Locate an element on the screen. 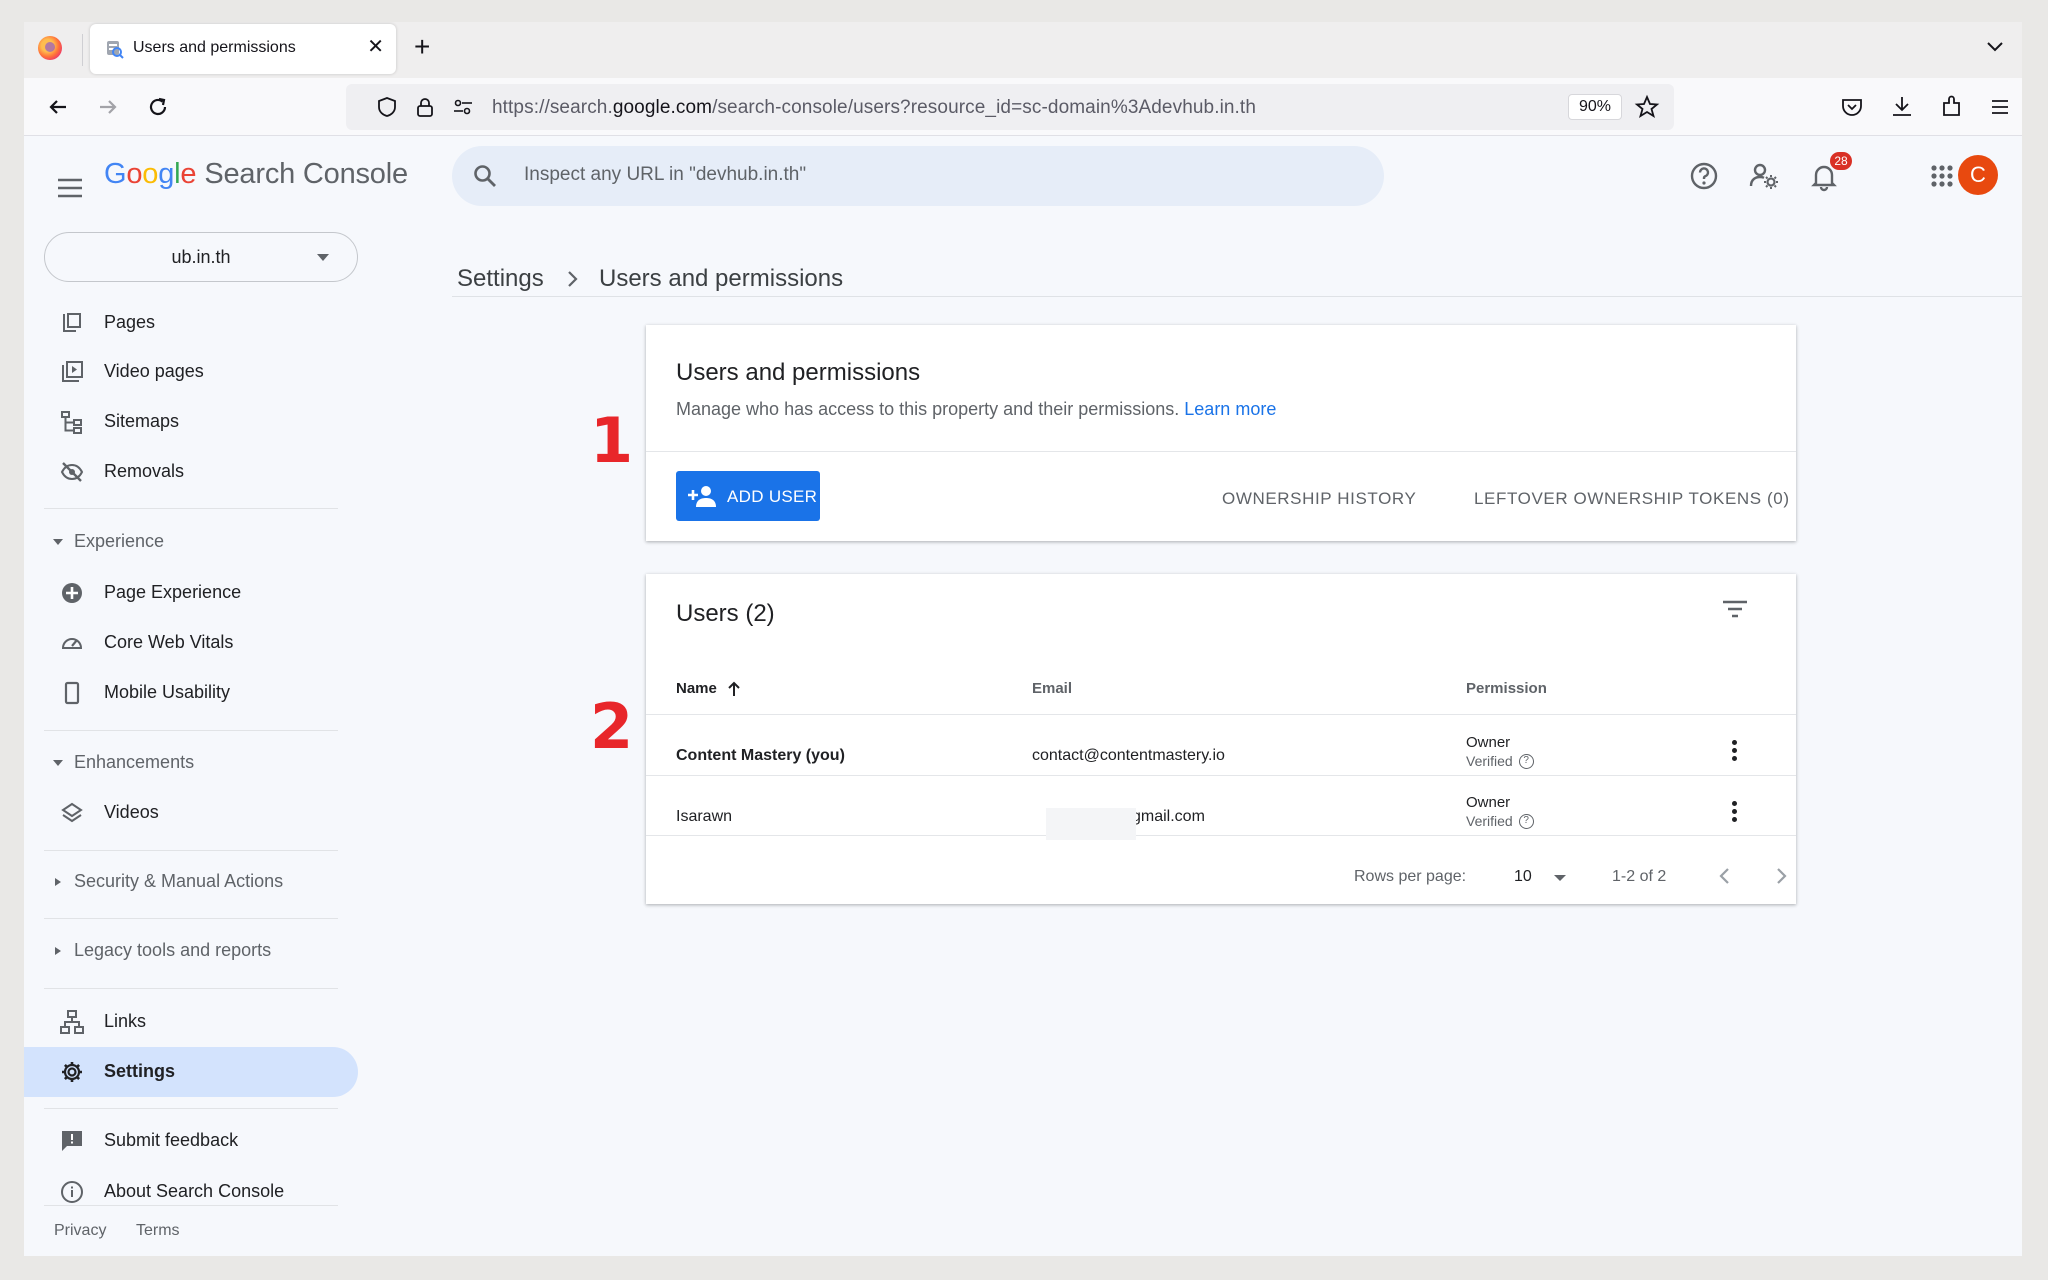 The height and width of the screenshot is (1280, 2048). reload-icon is located at coordinates (158, 107).